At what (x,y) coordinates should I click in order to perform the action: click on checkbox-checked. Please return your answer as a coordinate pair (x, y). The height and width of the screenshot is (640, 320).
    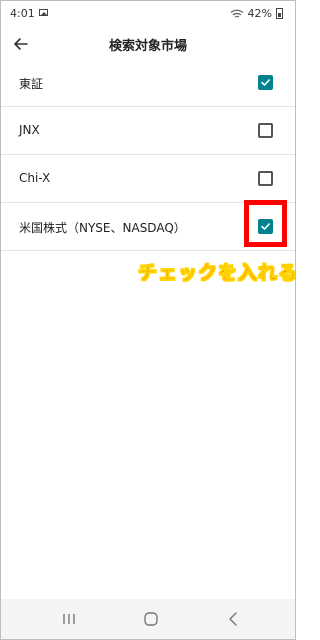
    Looking at the image, I should click on (265, 82).